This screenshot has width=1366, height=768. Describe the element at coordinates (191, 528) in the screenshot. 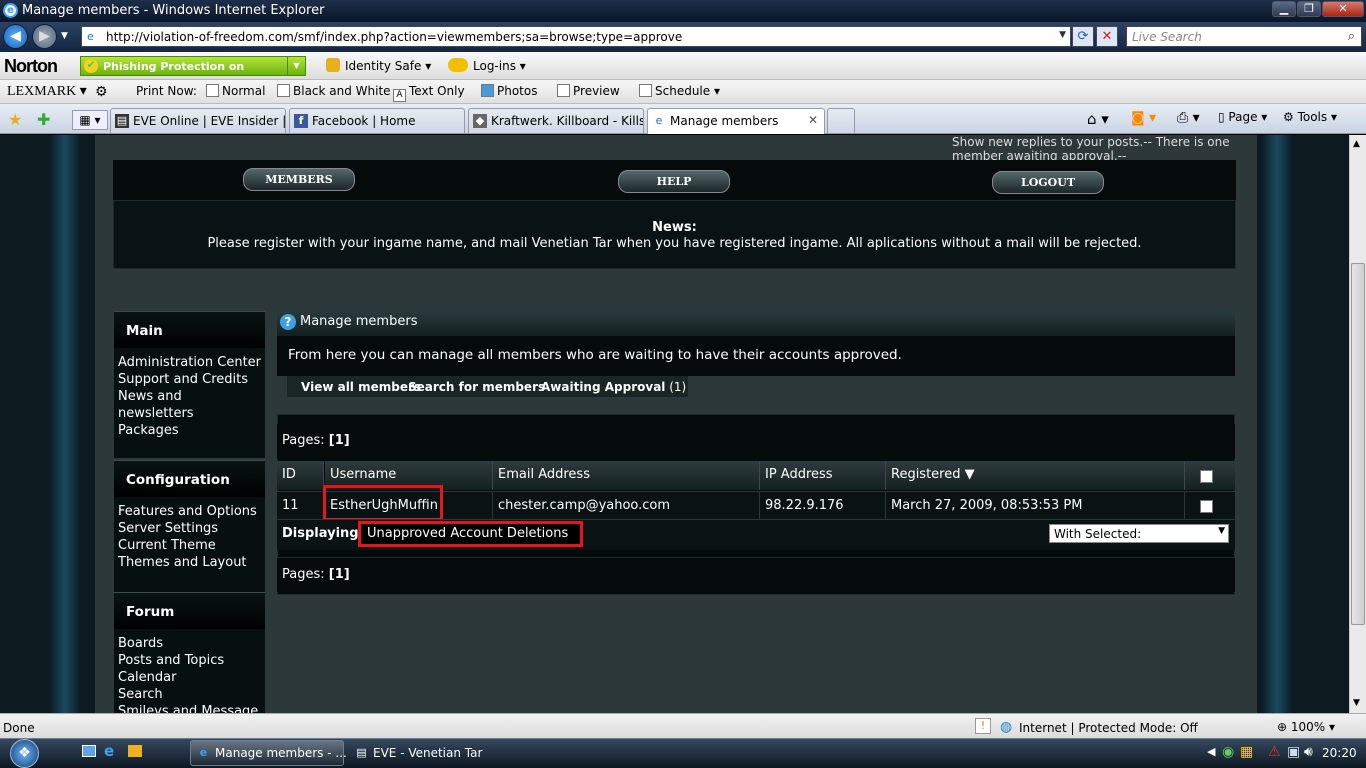

I see `sidebar-item-server-settings: Server Settings` at that location.